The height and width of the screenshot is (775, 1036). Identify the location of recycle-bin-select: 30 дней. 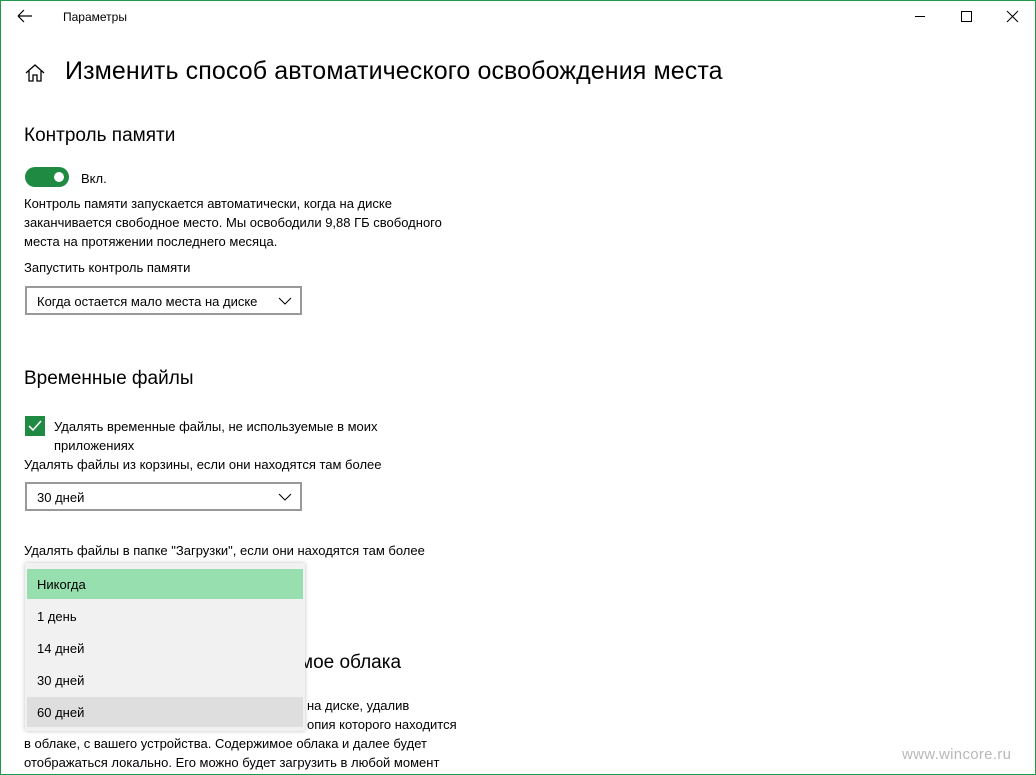
(163, 496).